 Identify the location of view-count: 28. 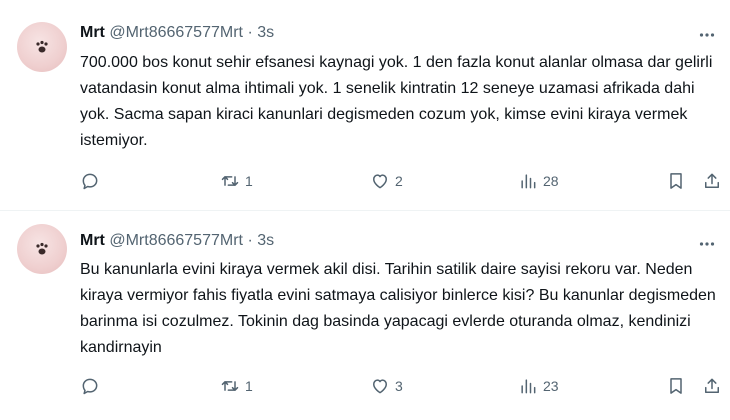
(551, 181).